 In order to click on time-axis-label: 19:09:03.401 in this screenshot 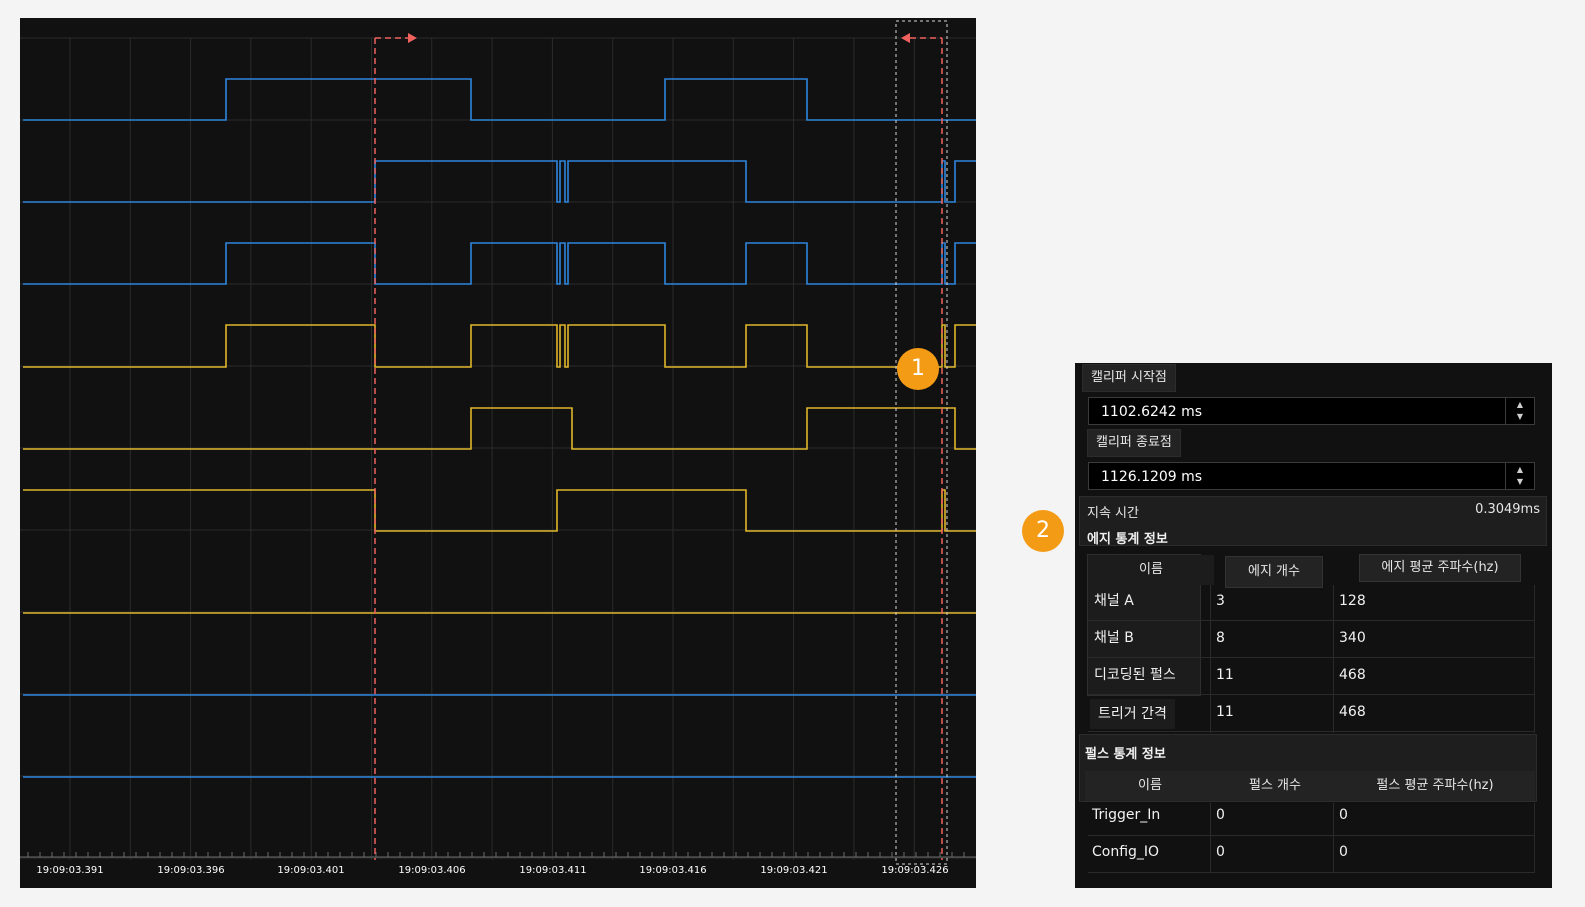, I will do `click(311, 870)`.